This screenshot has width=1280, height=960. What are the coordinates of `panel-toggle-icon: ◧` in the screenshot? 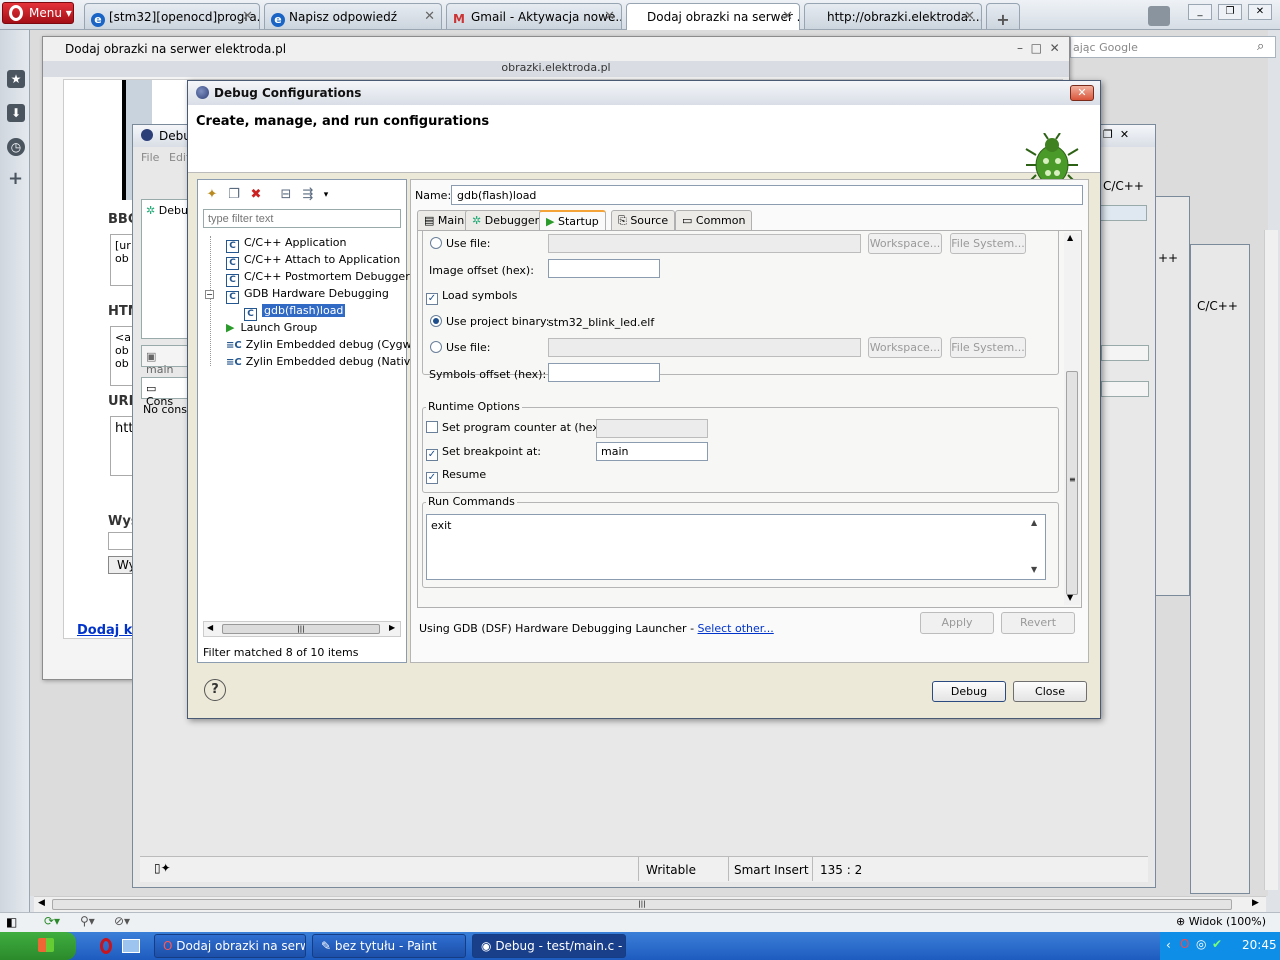 It's located at (11, 922).